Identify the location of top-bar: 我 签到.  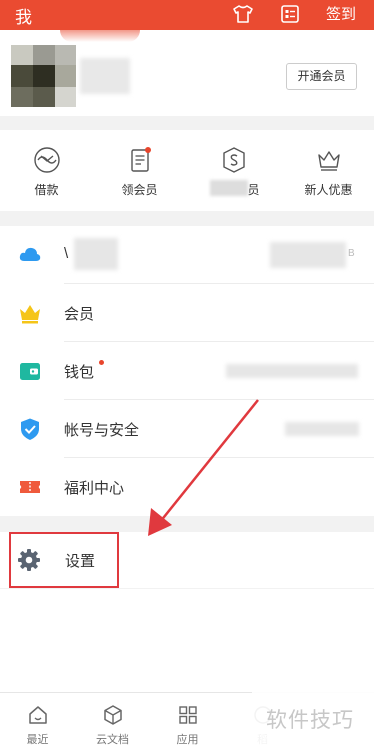
(187, 15).